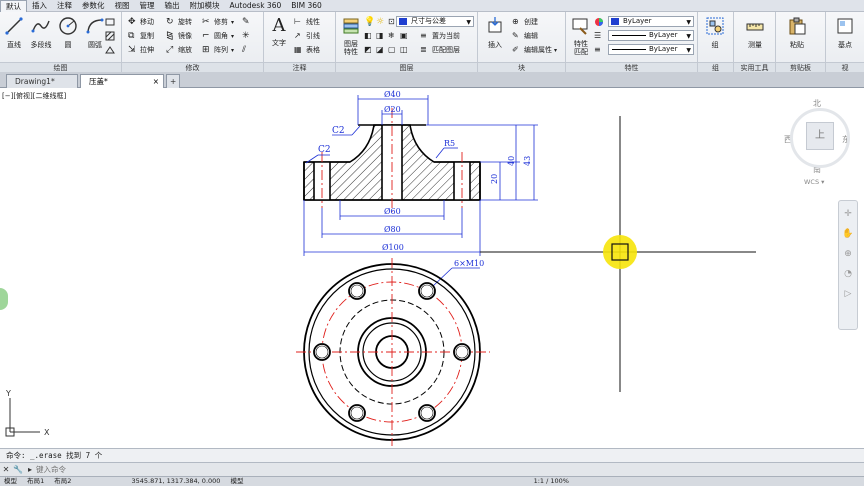 The image size is (864, 486). I want to click on wrench-icon: 🔧, so click(18, 470).